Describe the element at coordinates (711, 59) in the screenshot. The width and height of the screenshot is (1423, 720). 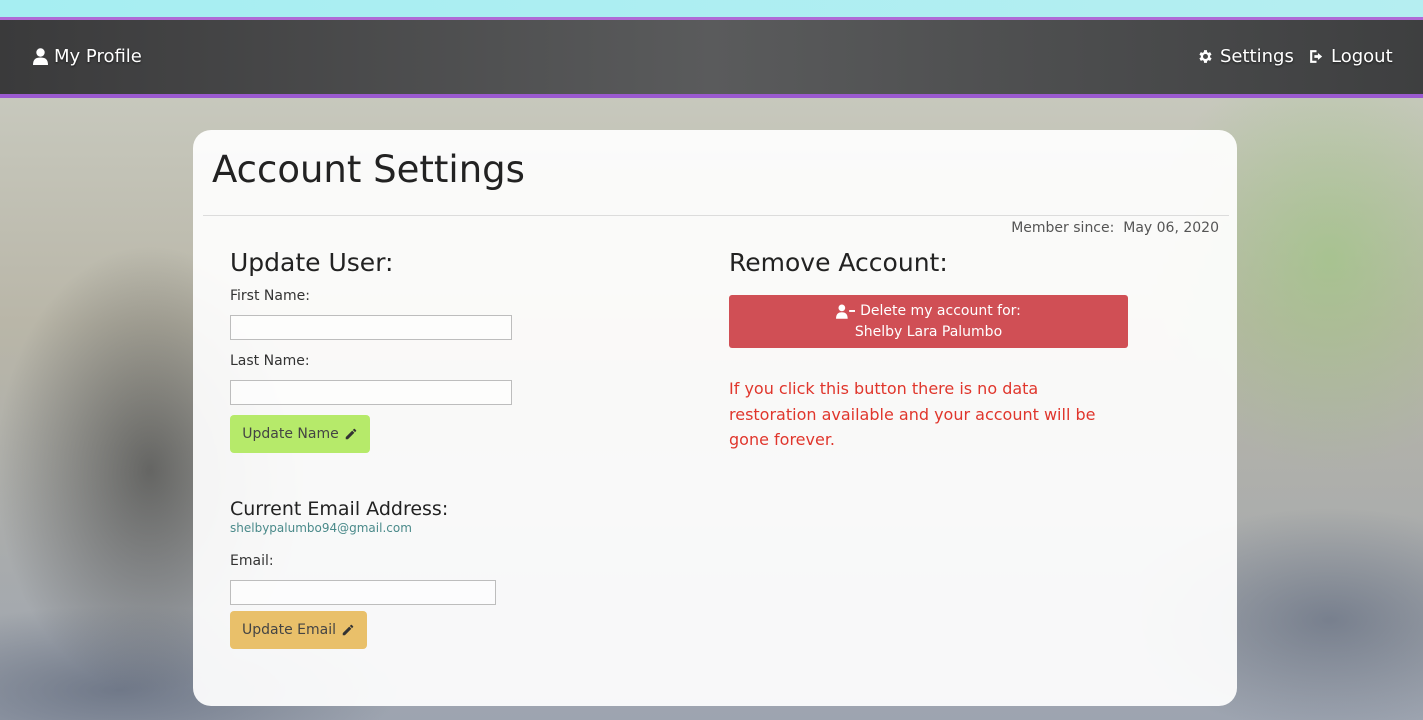
I see `navbar: My Profile Settings Logout` at that location.